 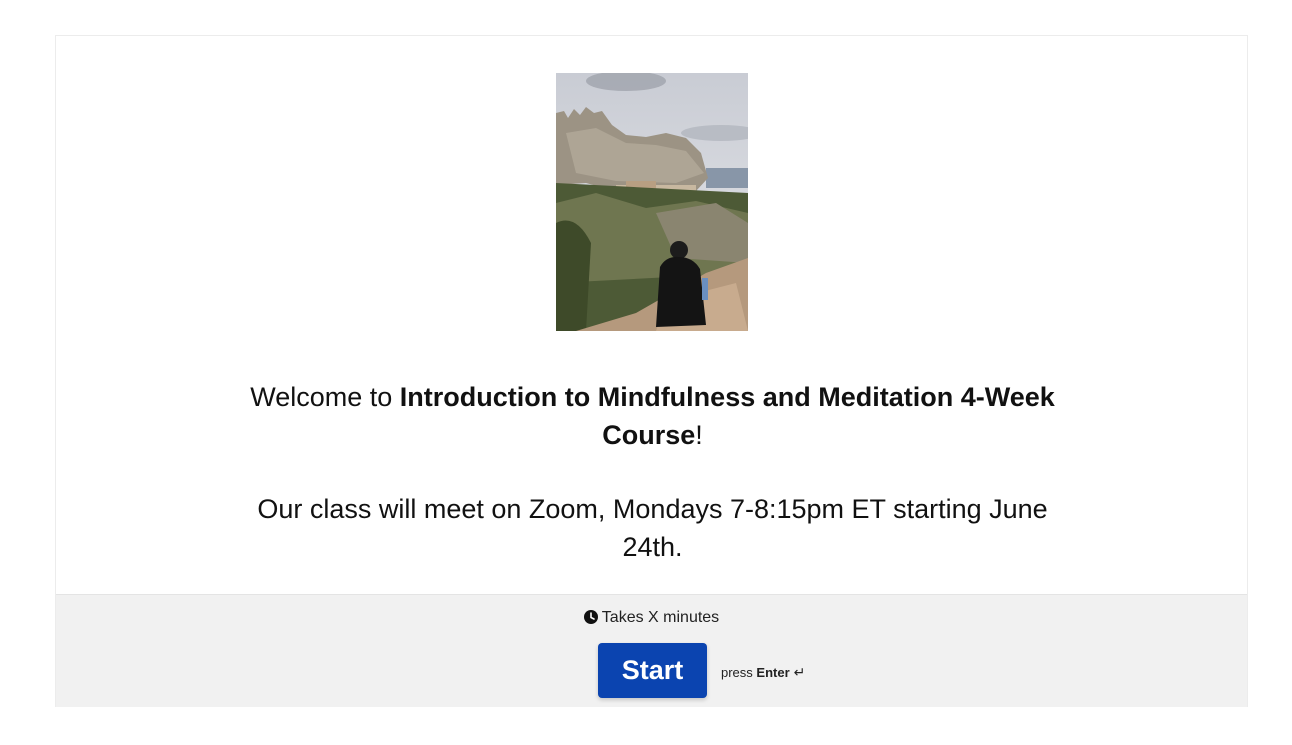 I want to click on duration-info: Takes X minutes, so click(x=651, y=619).